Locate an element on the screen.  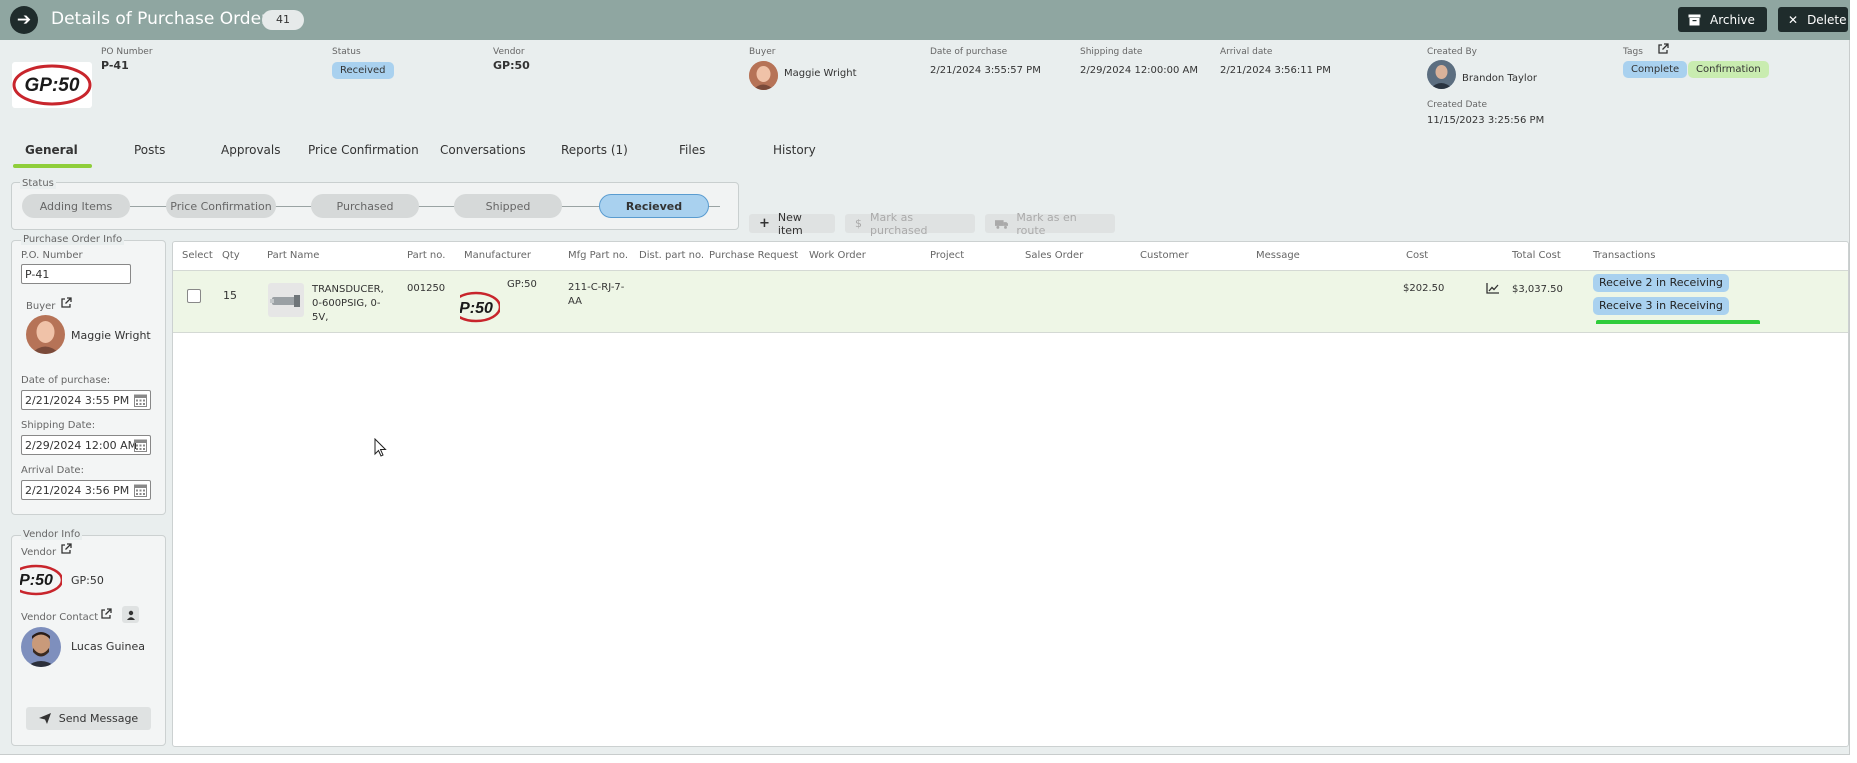
po-shipping-date-label: Shipping Date: is located at coordinates (58, 425).